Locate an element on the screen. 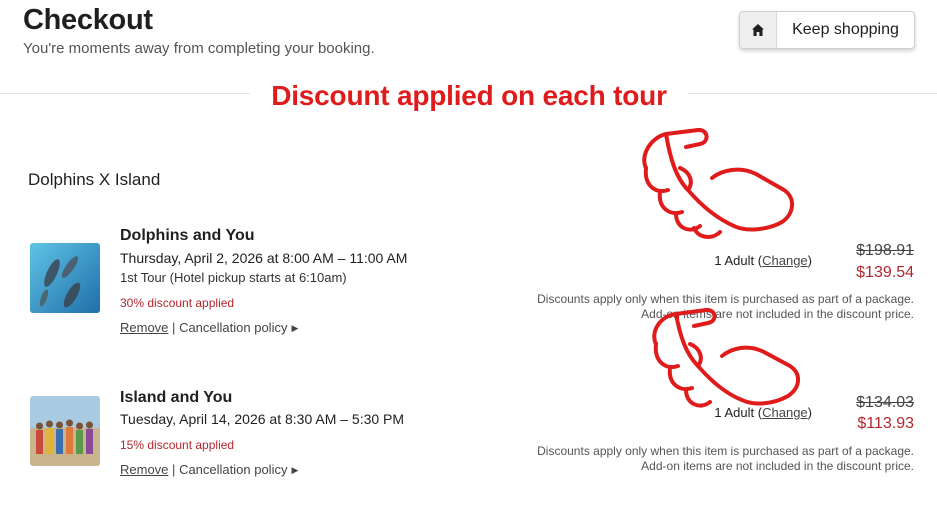  tour-note: 1st Tour (Hotel pickup starts at 6:10am) is located at coordinates (233, 277).